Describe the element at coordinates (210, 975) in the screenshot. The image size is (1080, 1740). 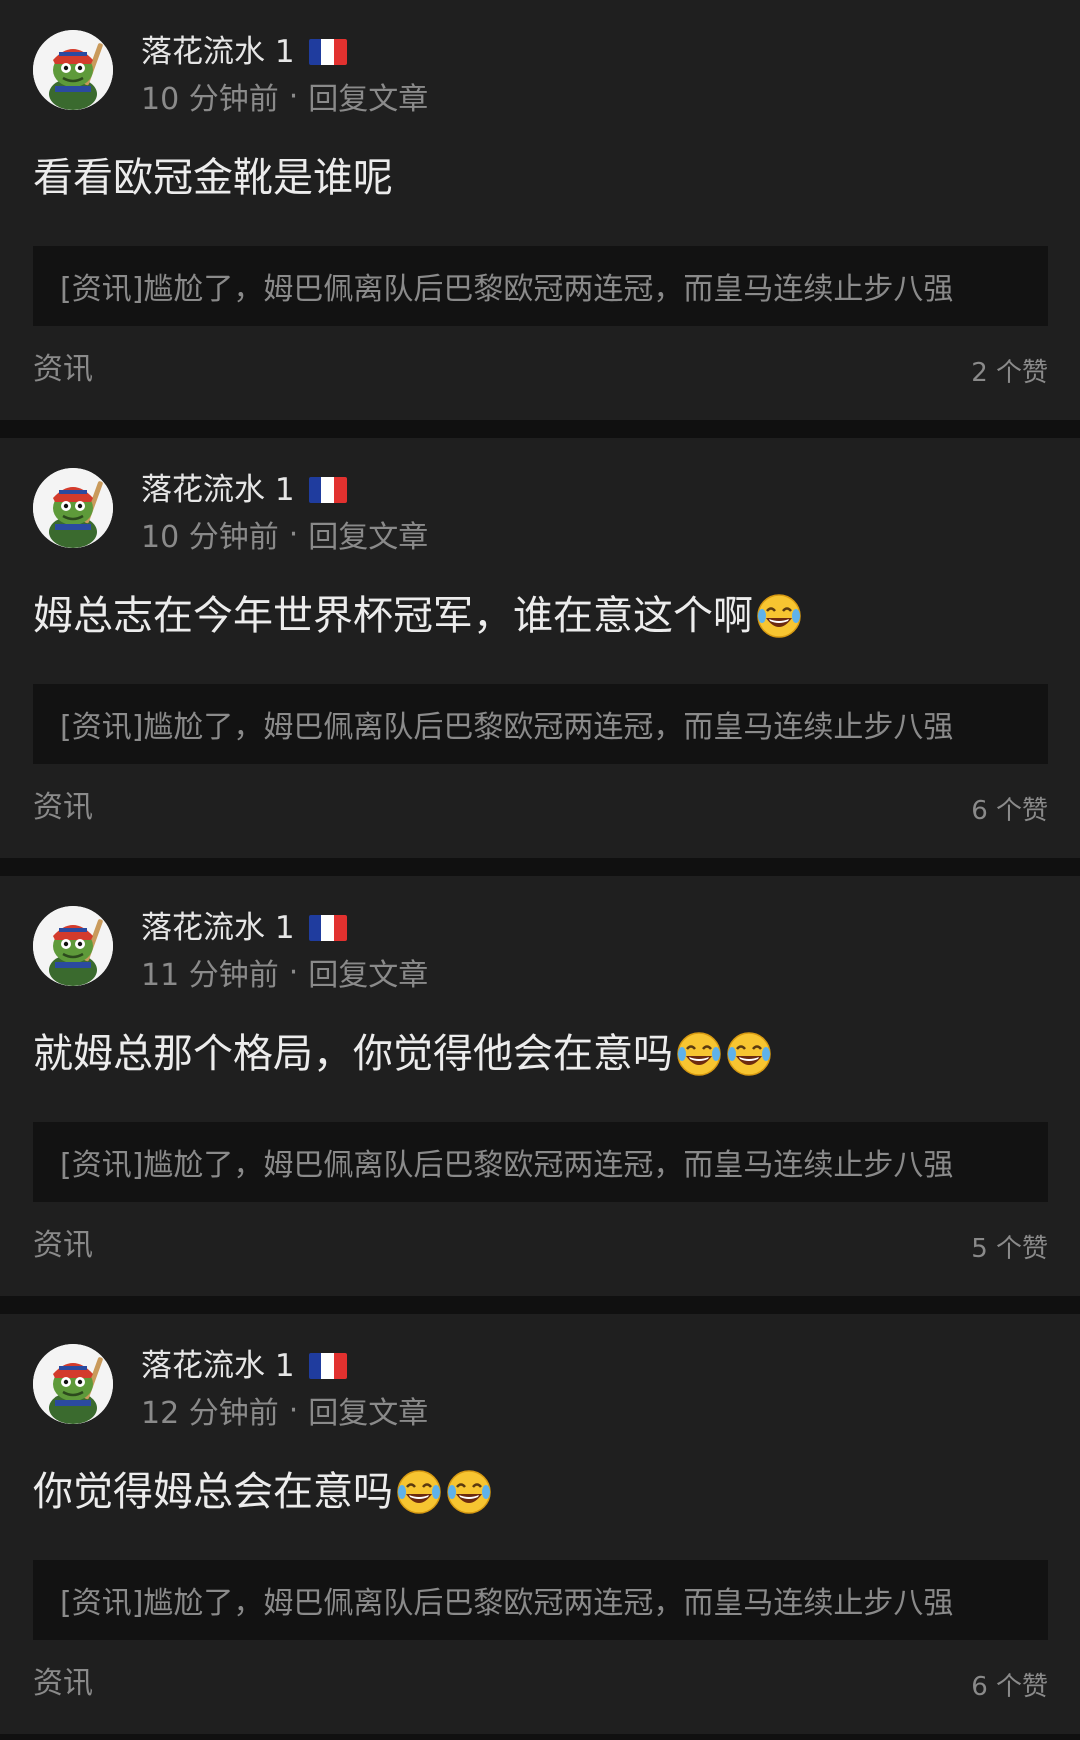
I see `post-time: 11 分钟前` at that location.